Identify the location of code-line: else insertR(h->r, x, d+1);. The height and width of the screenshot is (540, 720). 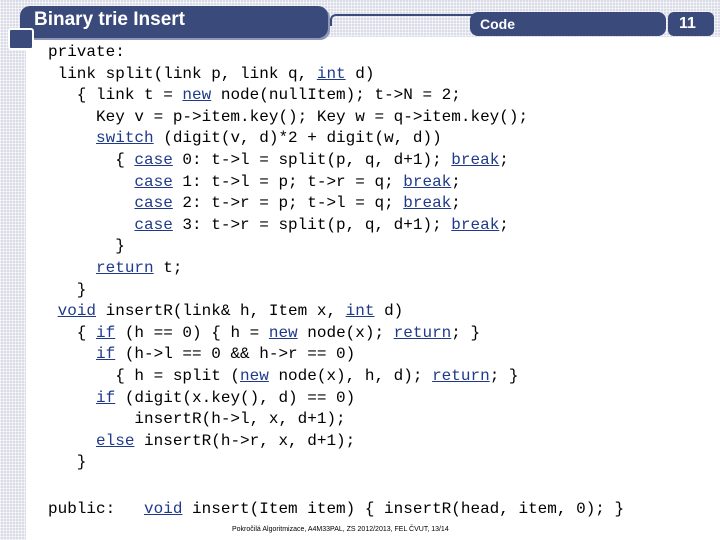
(226, 440).